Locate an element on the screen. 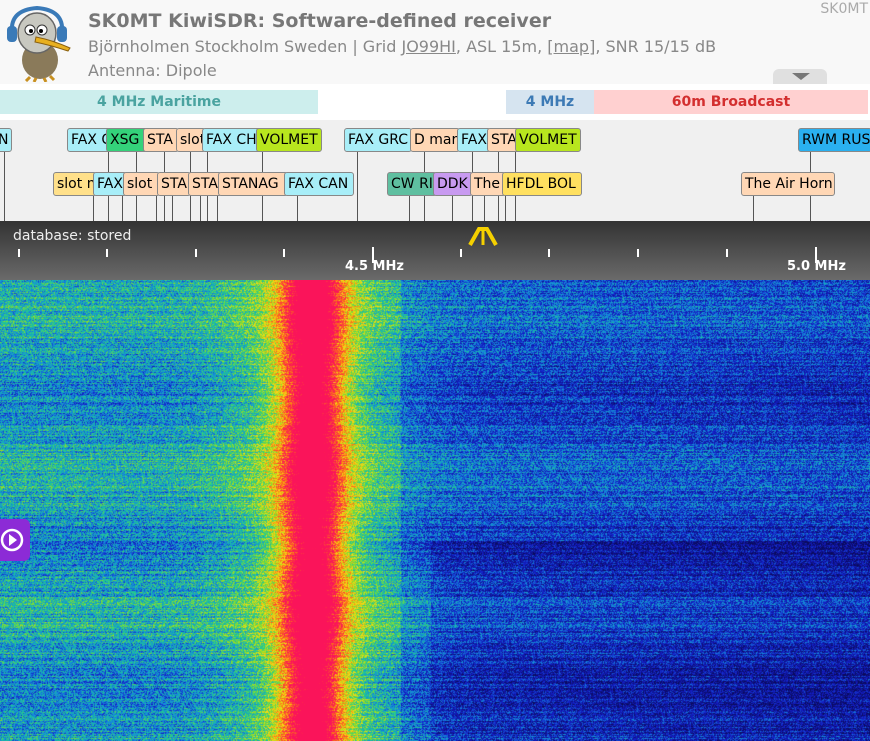  band-bar: 4 MHz Maritime 4 MHz 60m Broadcast is located at coordinates (435, 102).